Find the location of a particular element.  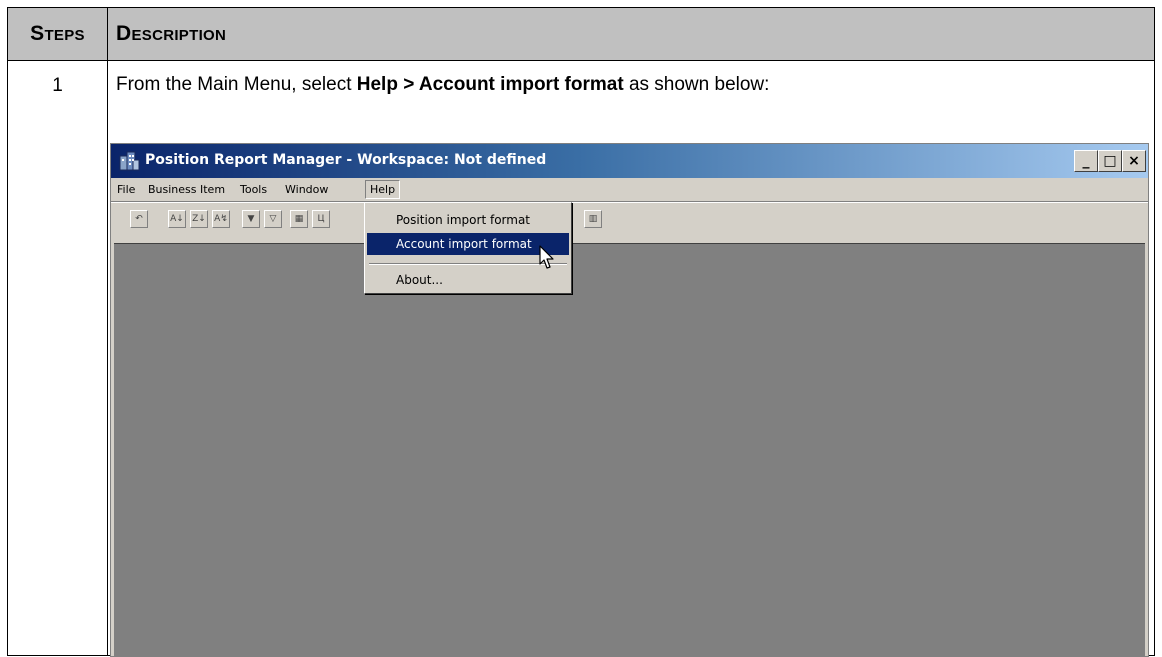

menu-window: Window is located at coordinates (306, 189).